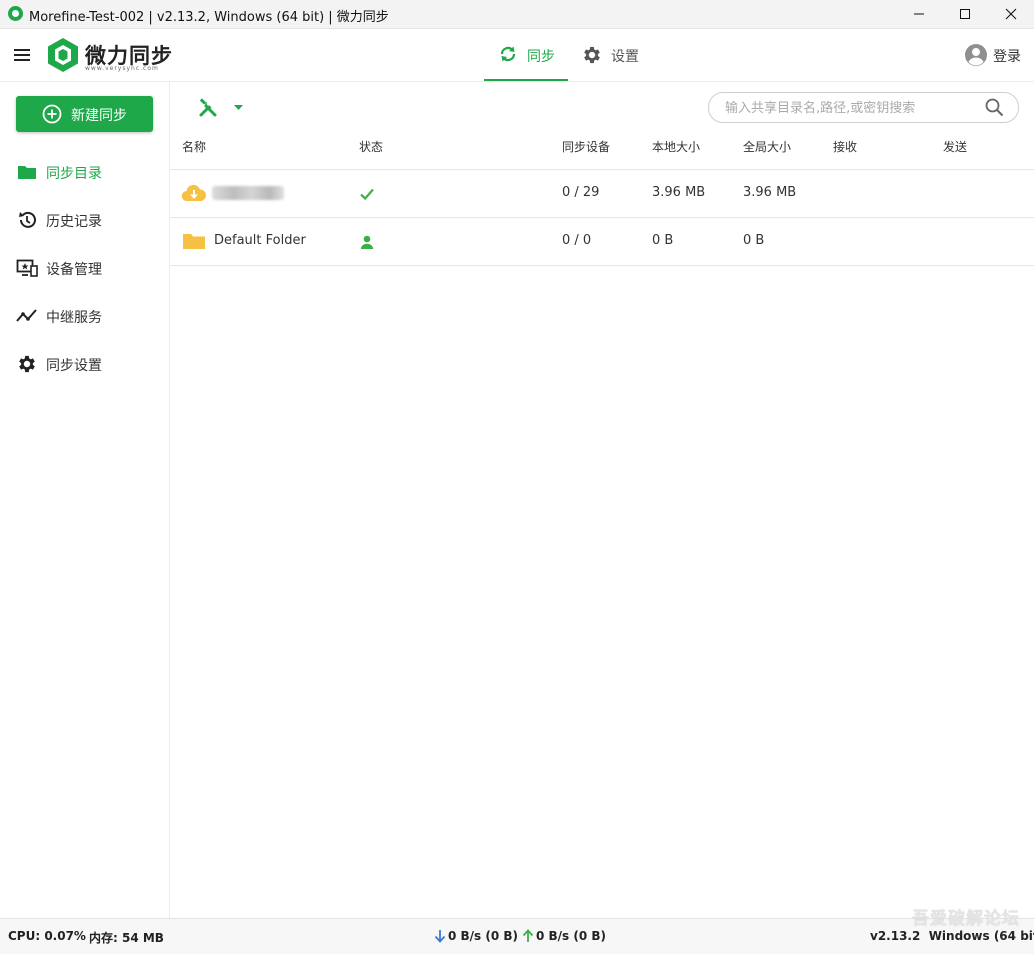 The height and width of the screenshot is (954, 1034). What do you see at coordinates (126, 938) in the screenshot?
I see `memory-usage: 内存: 54 MB` at bounding box center [126, 938].